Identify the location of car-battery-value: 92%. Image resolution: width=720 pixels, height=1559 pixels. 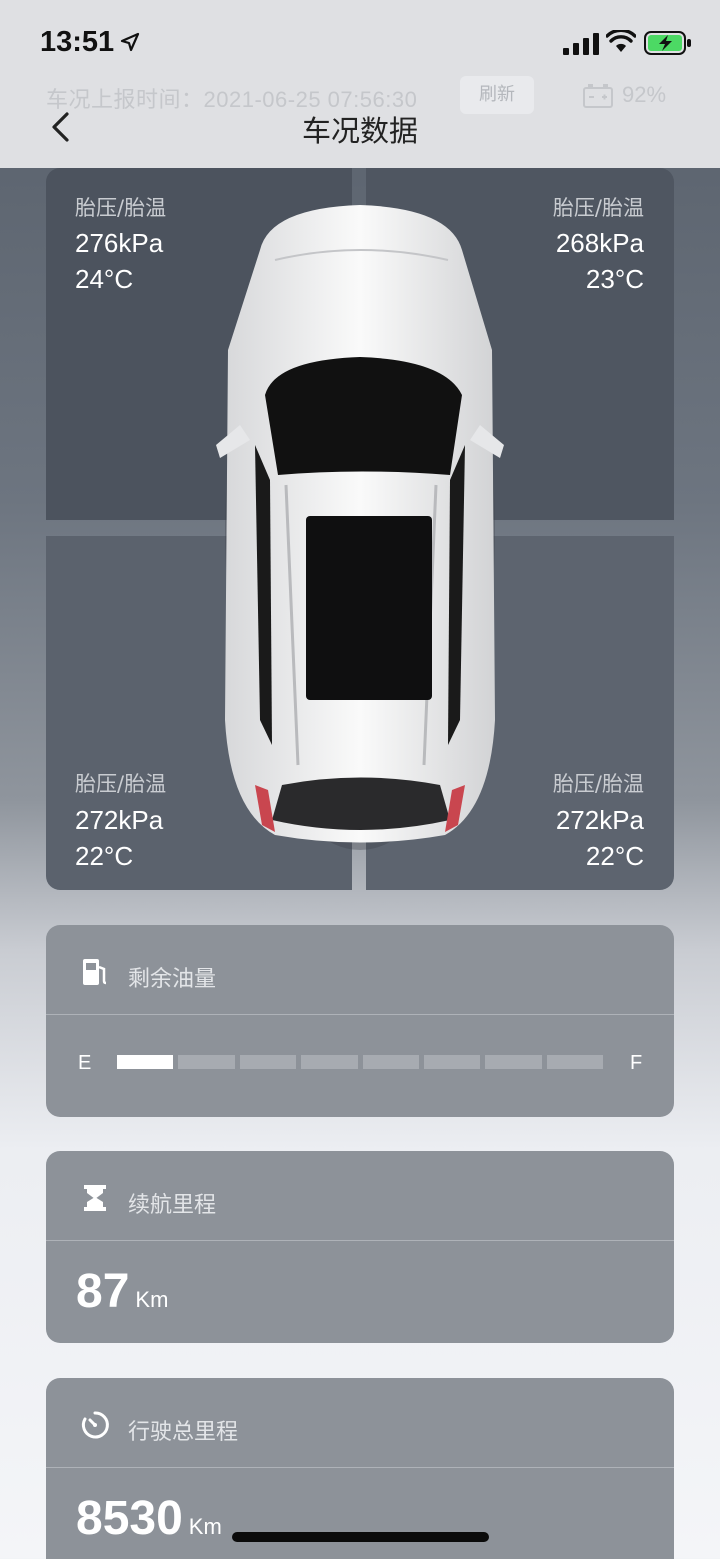
(644, 94).